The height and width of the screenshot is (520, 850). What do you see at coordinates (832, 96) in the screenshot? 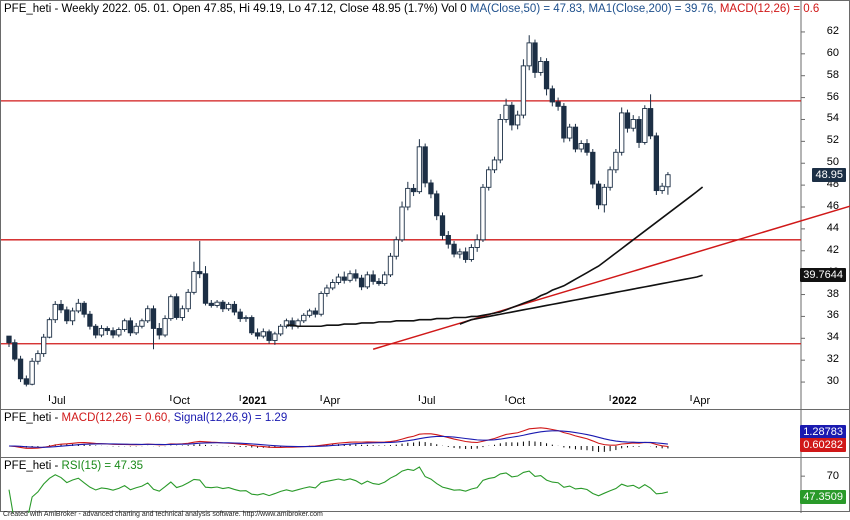
I see `price-tick-56: 56` at bounding box center [832, 96].